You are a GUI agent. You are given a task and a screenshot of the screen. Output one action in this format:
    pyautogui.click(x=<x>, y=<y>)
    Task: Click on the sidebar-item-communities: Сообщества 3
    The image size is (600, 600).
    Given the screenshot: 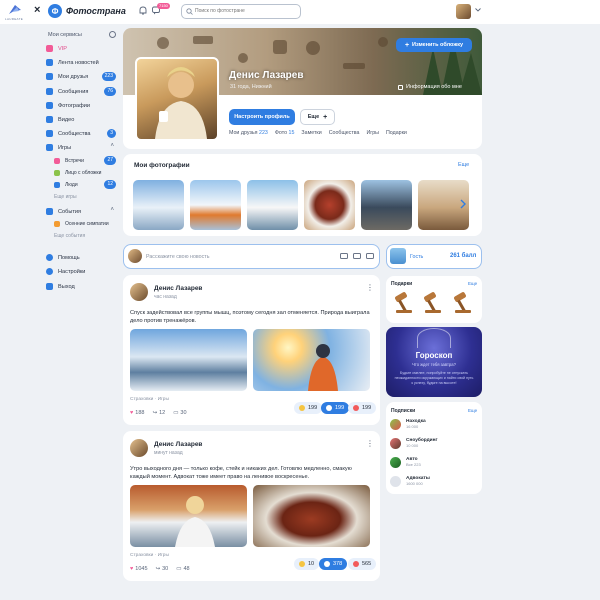 What is the action you would take?
    pyautogui.click(x=81, y=133)
    